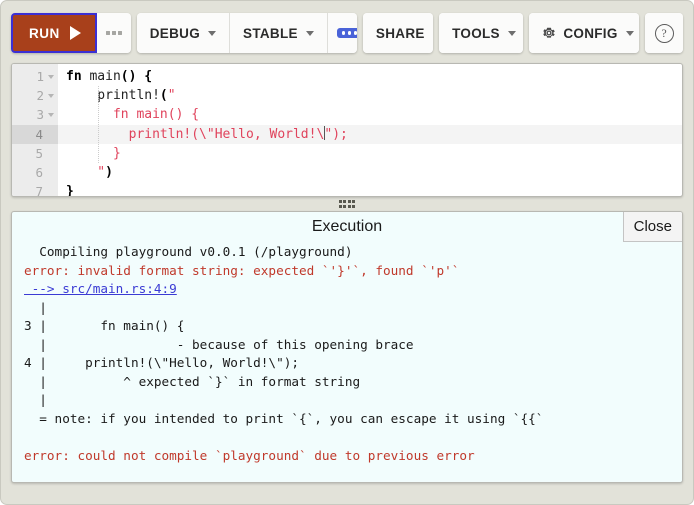  What do you see at coordinates (476, 33) in the screenshot?
I see `tools-label: TOOLS` at bounding box center [476, 33].